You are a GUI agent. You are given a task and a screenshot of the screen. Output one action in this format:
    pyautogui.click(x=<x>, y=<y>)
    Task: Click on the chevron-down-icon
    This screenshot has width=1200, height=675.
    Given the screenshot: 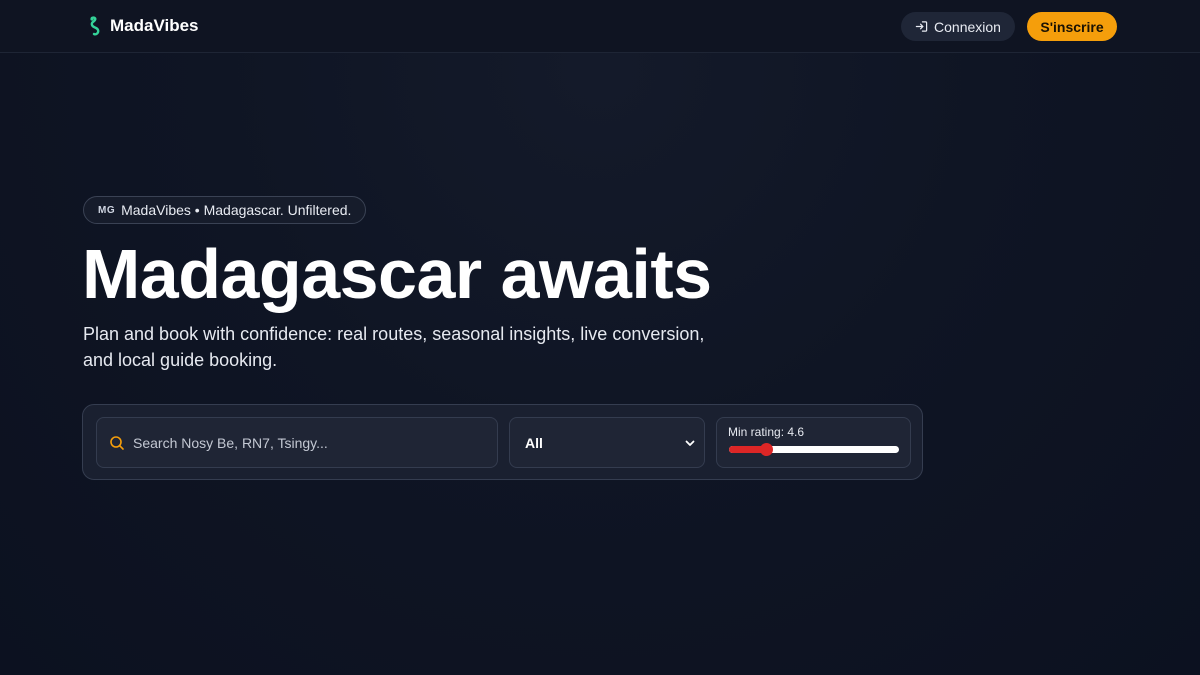 What is the action you would take?
    pyautogui.click(x=690, y=443)
    